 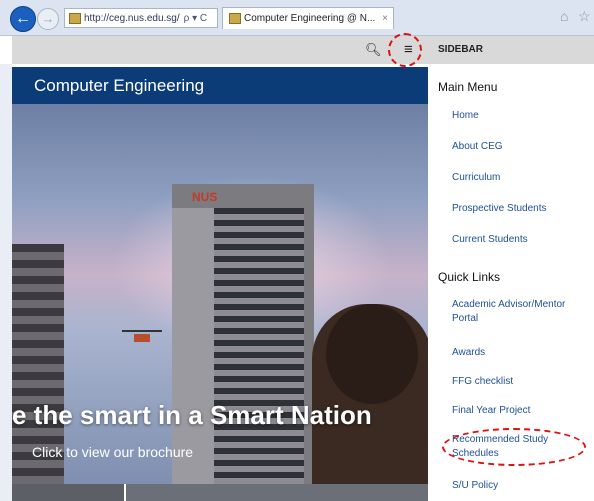 I want to click on right-building: NUS, so click(x=243, y=334).